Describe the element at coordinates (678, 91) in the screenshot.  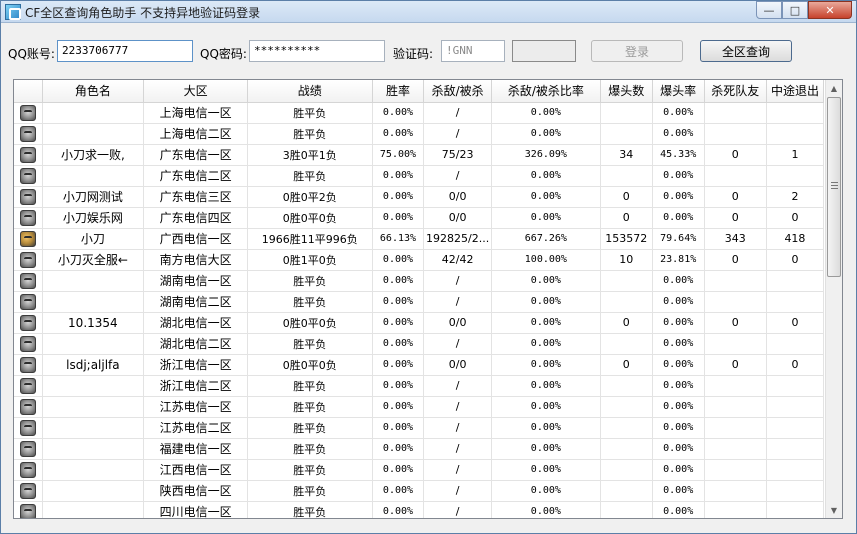
I see `column-header-headshot-rate: 爆头率` at that location.